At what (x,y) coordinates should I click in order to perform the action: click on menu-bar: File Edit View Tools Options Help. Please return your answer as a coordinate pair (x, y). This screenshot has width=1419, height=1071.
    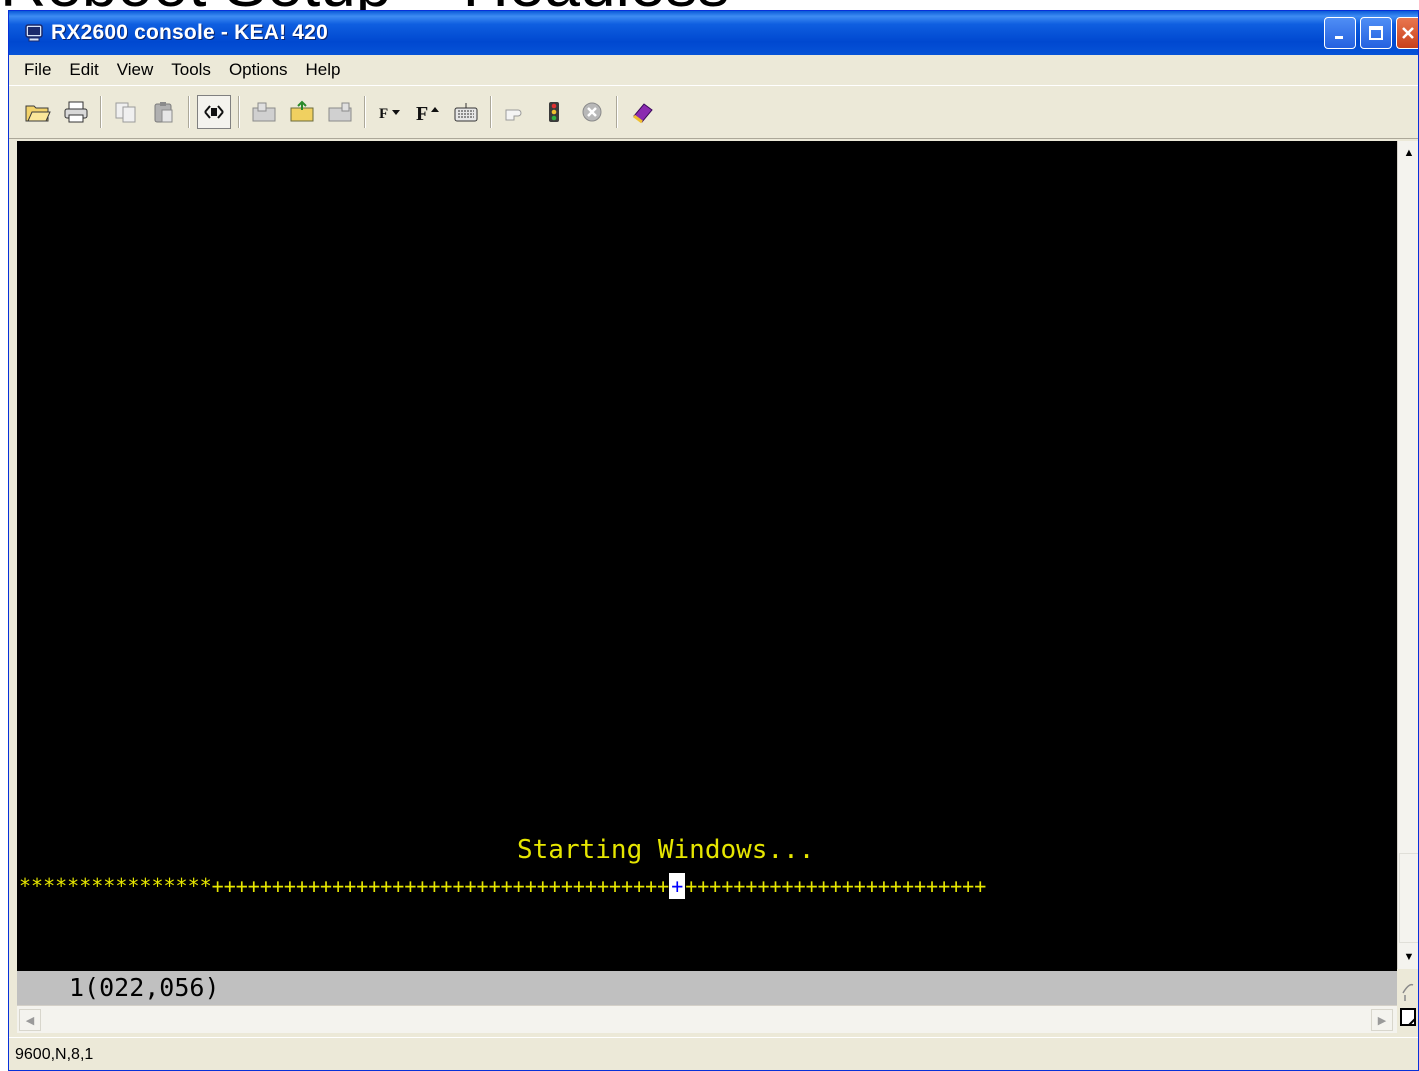
    Looking at the image, I should click on (713, 70).